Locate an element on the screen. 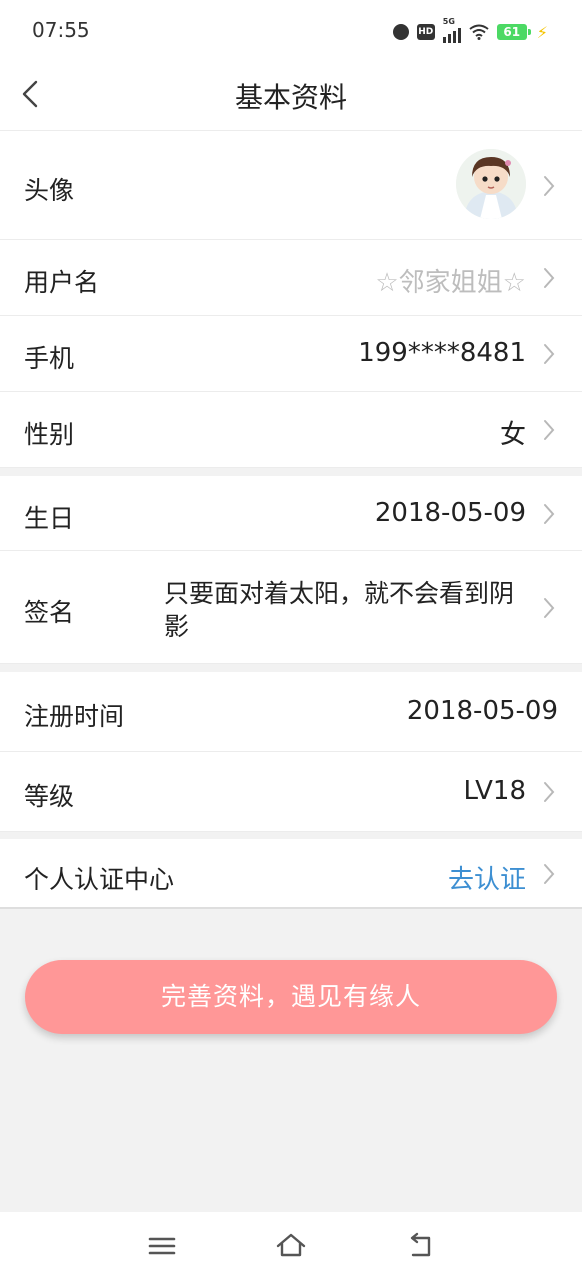 This screenshot has width=582, height=1280. system-nav-bar is located at coordinates (291, 1246).